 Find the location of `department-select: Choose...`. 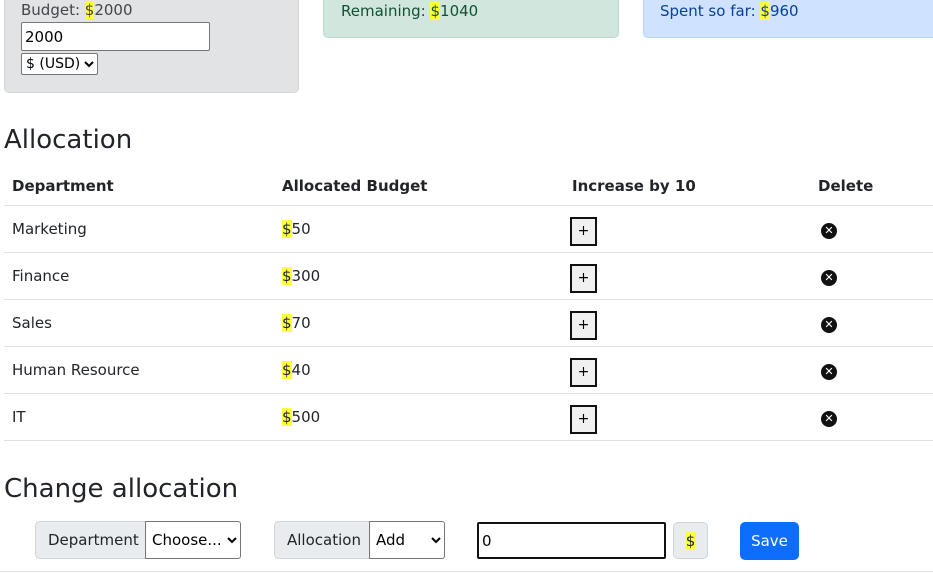

department-select: Choose... is located at coordinates (193, 540).